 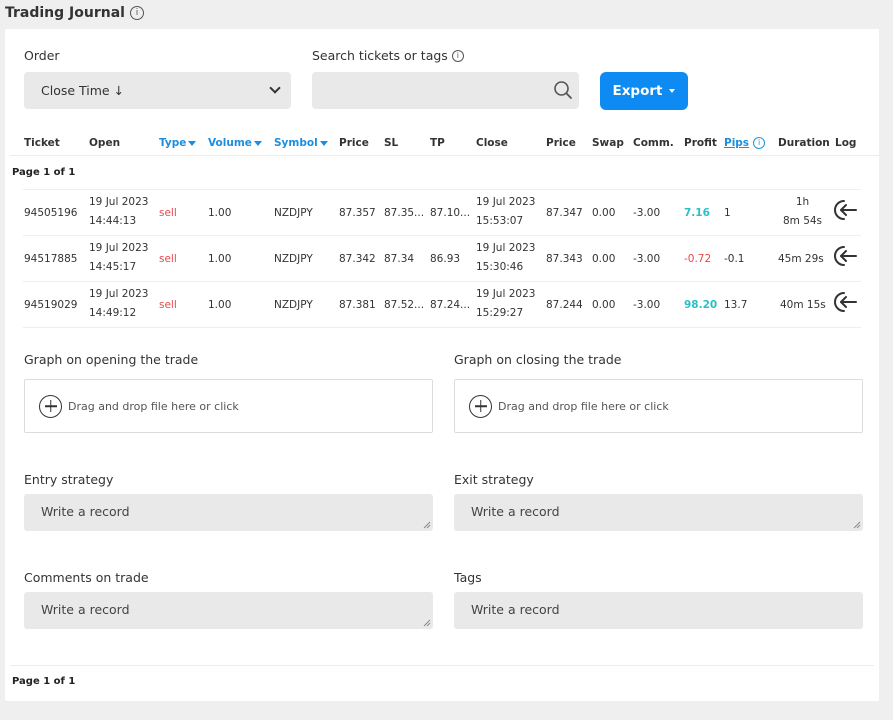 What do you see at coordinates (437, 143) in the screenshot?
I see `col-header-tp: TP` at bounding box center [437, 143].